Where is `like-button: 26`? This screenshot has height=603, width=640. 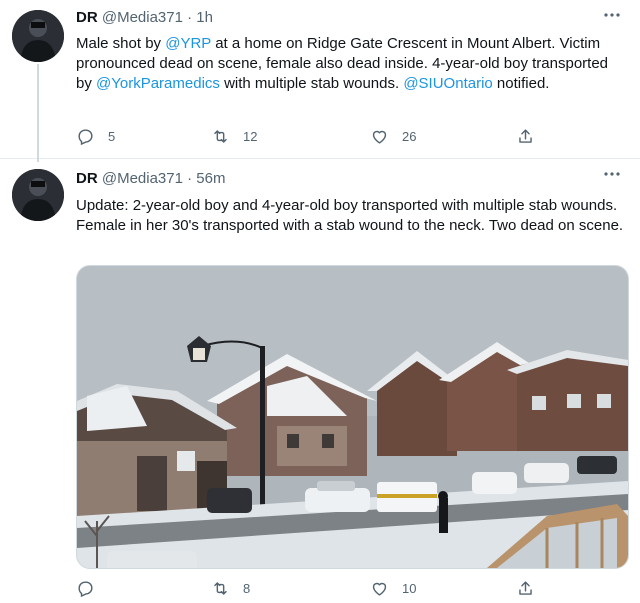
like-button: 26 is located at coordinates (393, 136).